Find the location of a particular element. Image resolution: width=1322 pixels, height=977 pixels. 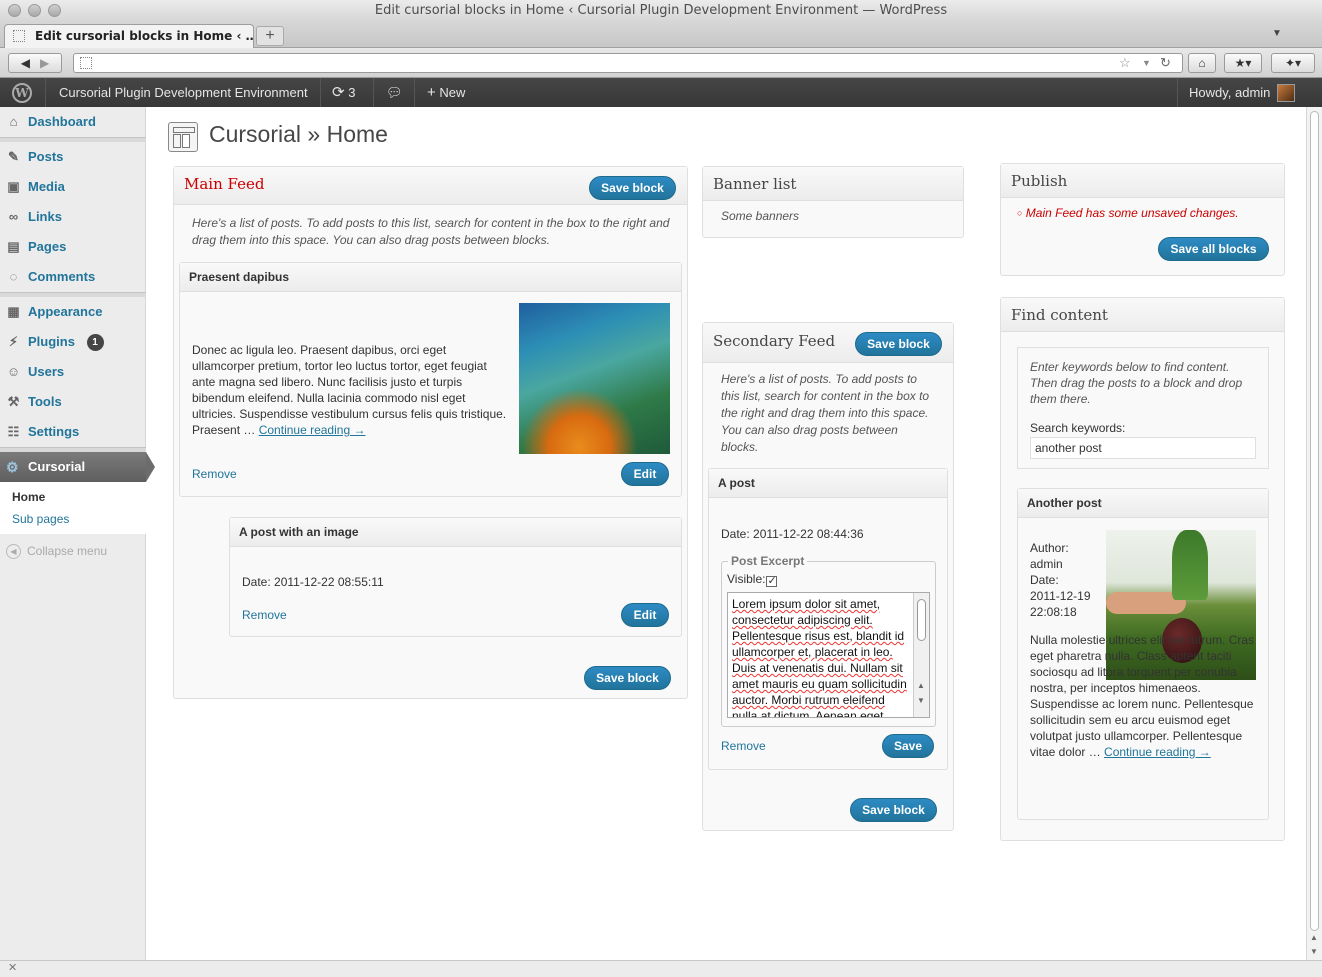

users-icon: ☺ is located at coordinates (13, 371).